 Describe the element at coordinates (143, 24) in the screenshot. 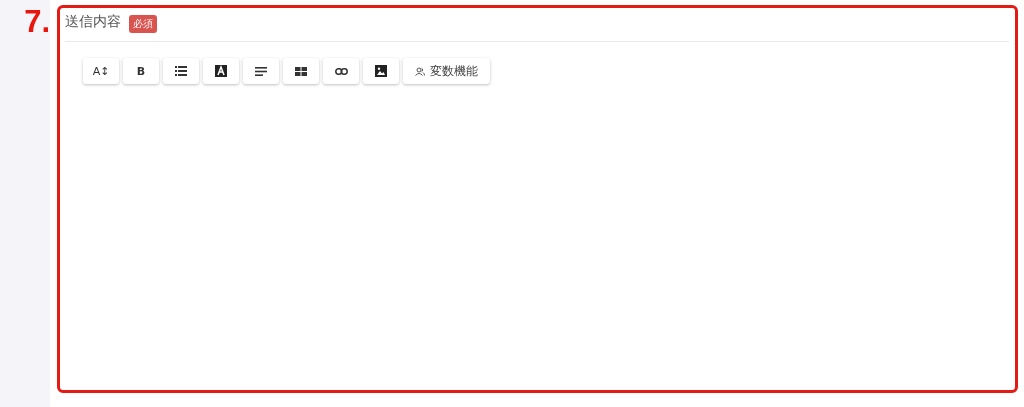

I see `required-badge: 必須` at that location.